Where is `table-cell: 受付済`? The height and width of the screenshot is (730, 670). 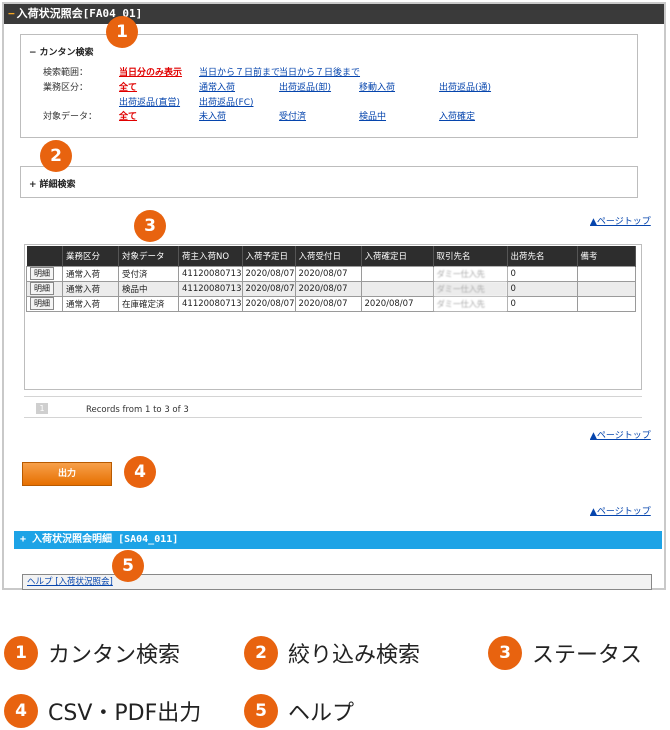 table-cell: 受付済 is located at coordinates (148, 273).